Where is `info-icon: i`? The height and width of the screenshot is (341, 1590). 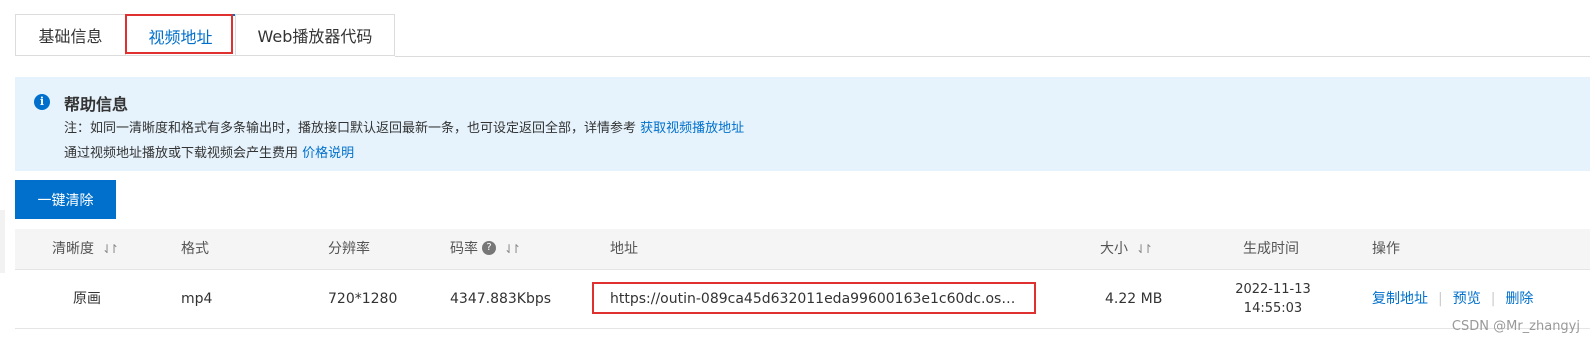
info-icon: i is located at coordinates (42, 102).